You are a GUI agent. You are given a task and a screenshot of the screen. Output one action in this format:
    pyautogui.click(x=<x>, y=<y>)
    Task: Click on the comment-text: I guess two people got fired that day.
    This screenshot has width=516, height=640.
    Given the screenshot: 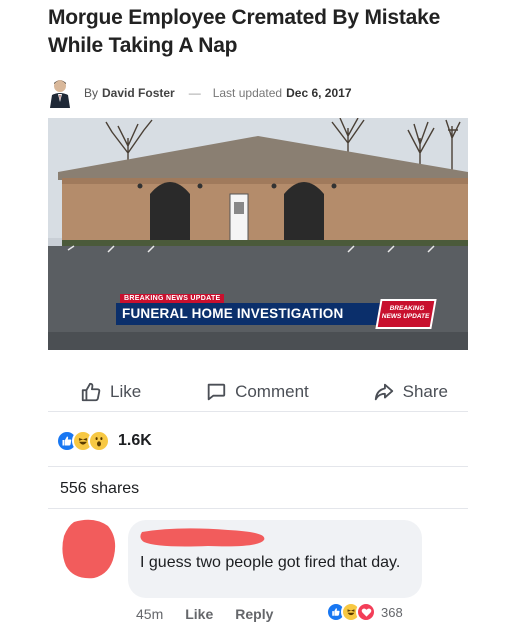 What is the action you would take?
    pyautogui.click(x=270, y=562)
    